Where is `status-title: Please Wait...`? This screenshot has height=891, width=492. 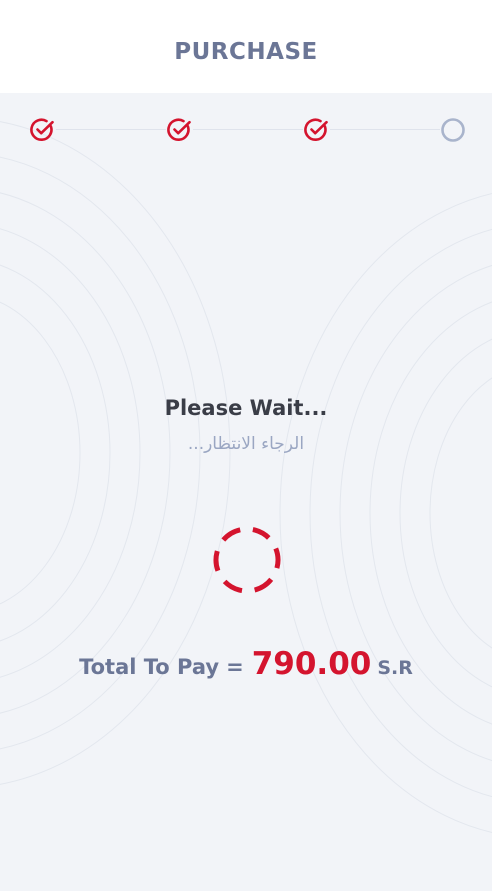 status-title: Please Wait... is located at coordinates (246, 408).